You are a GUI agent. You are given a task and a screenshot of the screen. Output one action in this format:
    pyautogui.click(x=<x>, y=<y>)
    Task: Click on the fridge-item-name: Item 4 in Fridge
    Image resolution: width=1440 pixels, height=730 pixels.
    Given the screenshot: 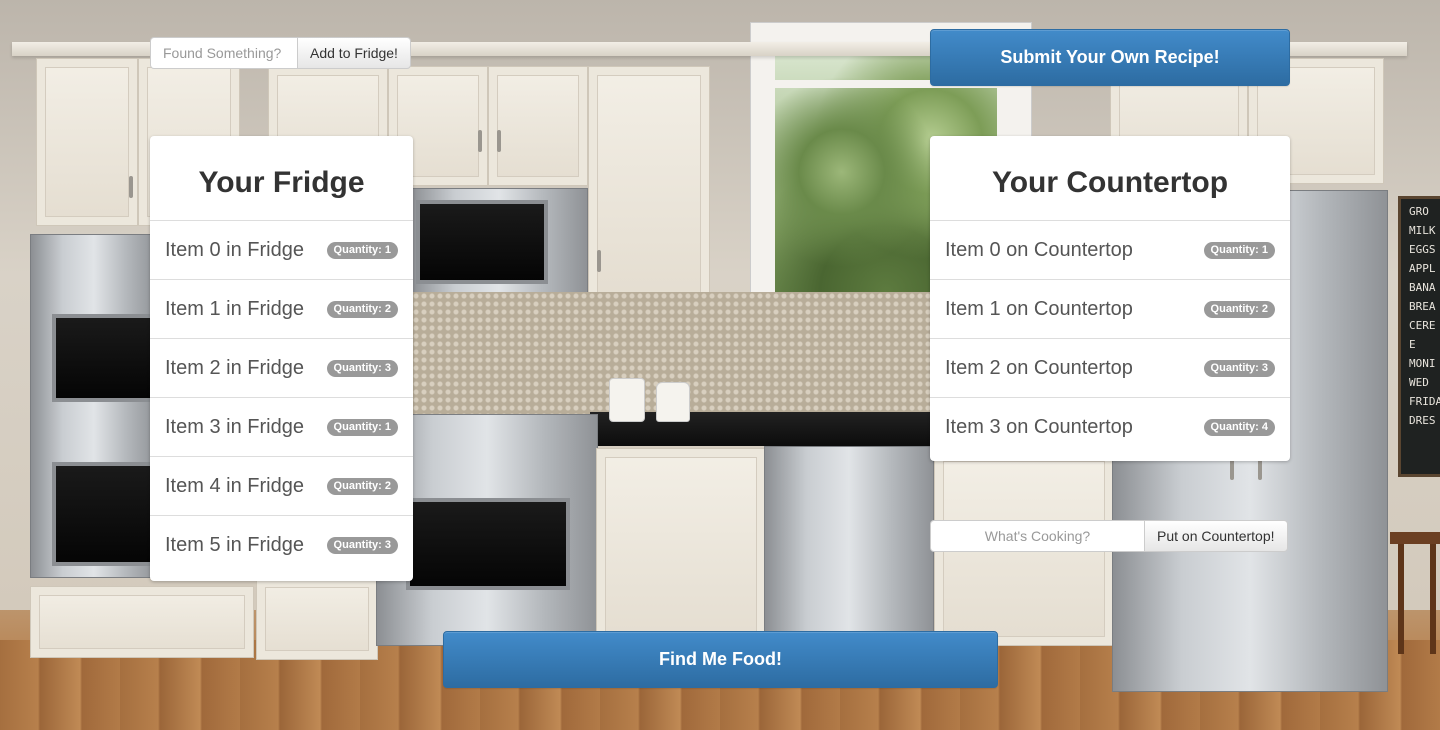 What is the action you would take?
    pyautogui.click(x=234, y=485)
    